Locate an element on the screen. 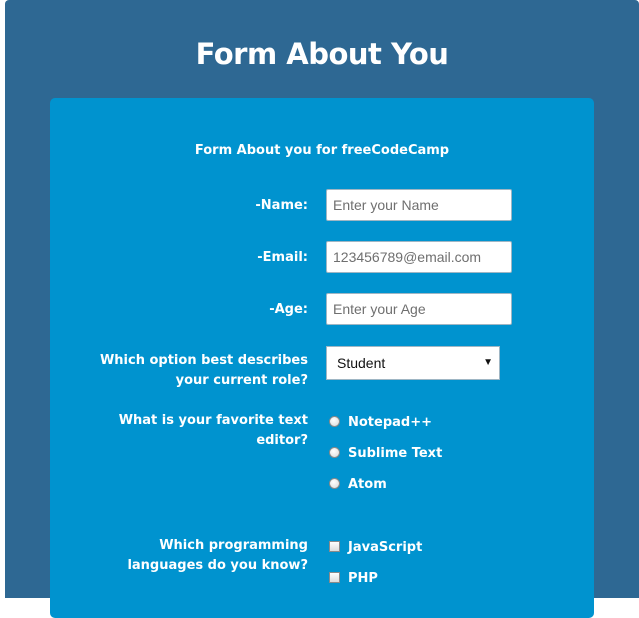 The image size is (639, 618). radio-option-notepad: Notepad++ is located at coordinates (380, 423).